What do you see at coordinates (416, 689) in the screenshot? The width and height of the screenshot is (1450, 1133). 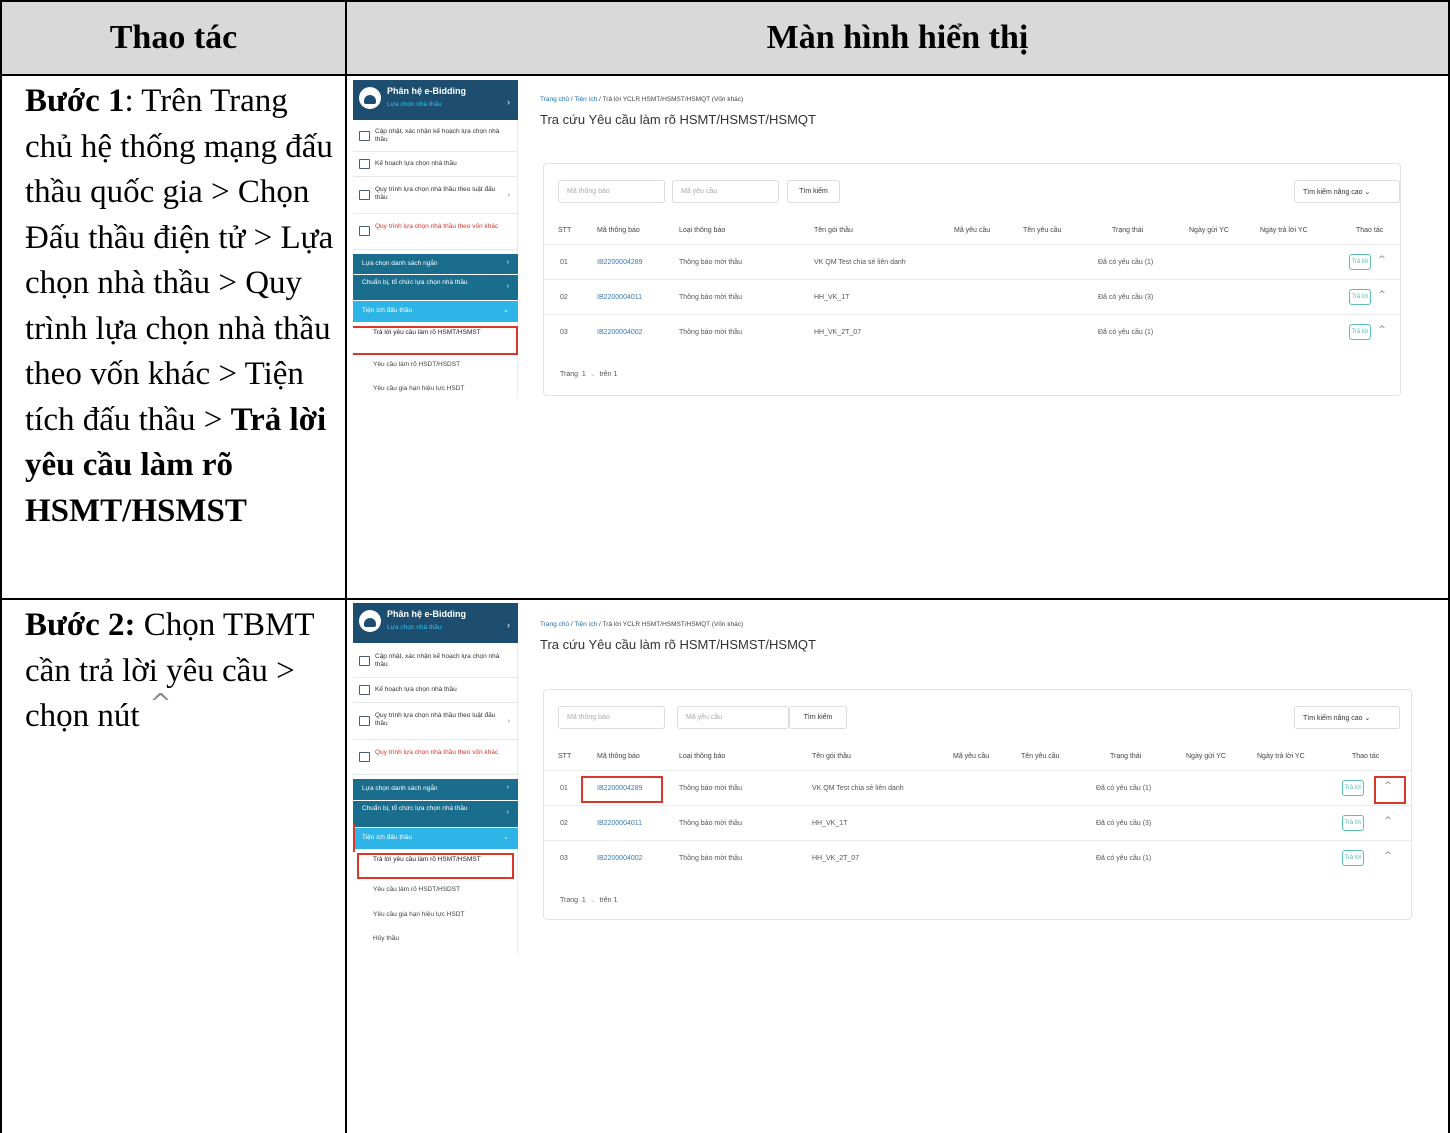 I see `menu-item-label: Kế hoạch lựa chọn nhà thầu` at bounding box center [416, 689].